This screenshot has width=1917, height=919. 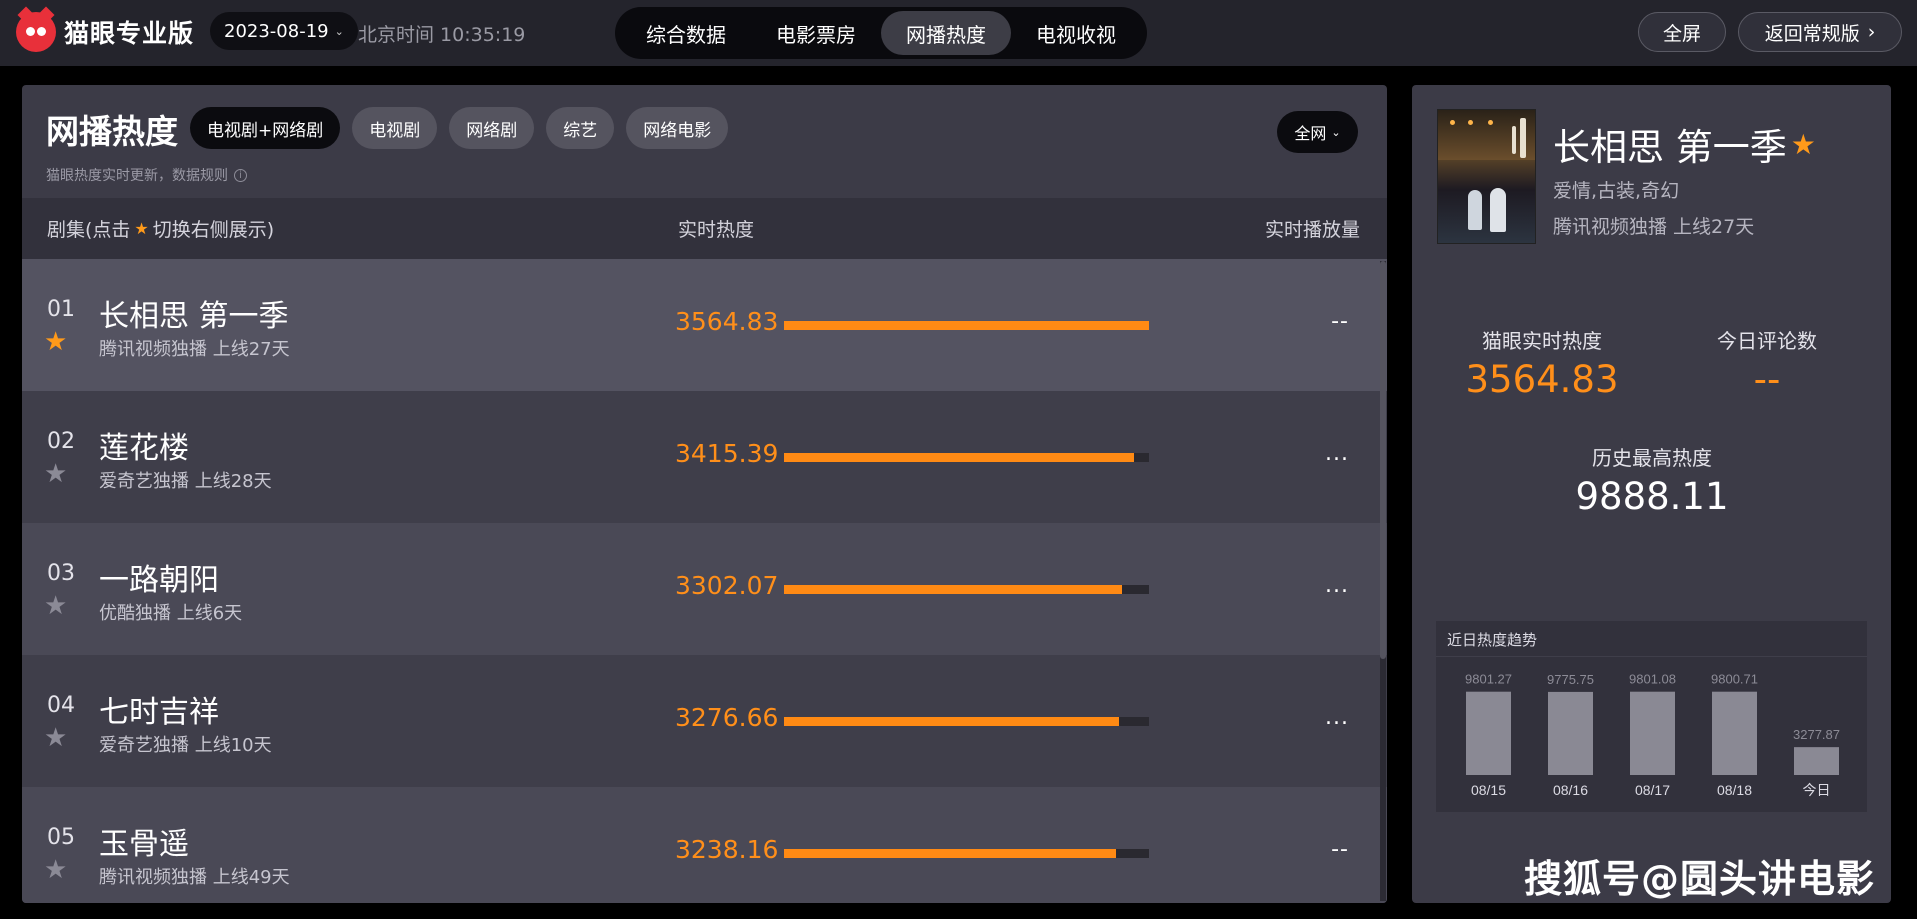 I want to click on back-label: 返回常规版, so click(x=1812, y=33).